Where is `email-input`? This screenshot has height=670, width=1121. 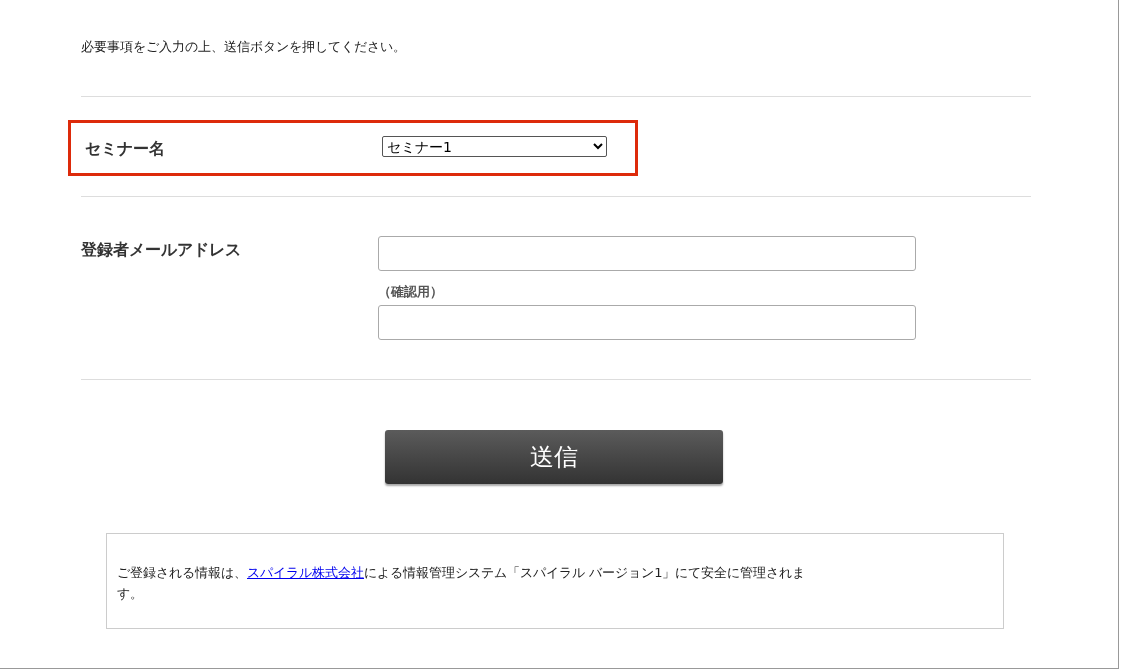 email-input is located at coordinates (647, 253).